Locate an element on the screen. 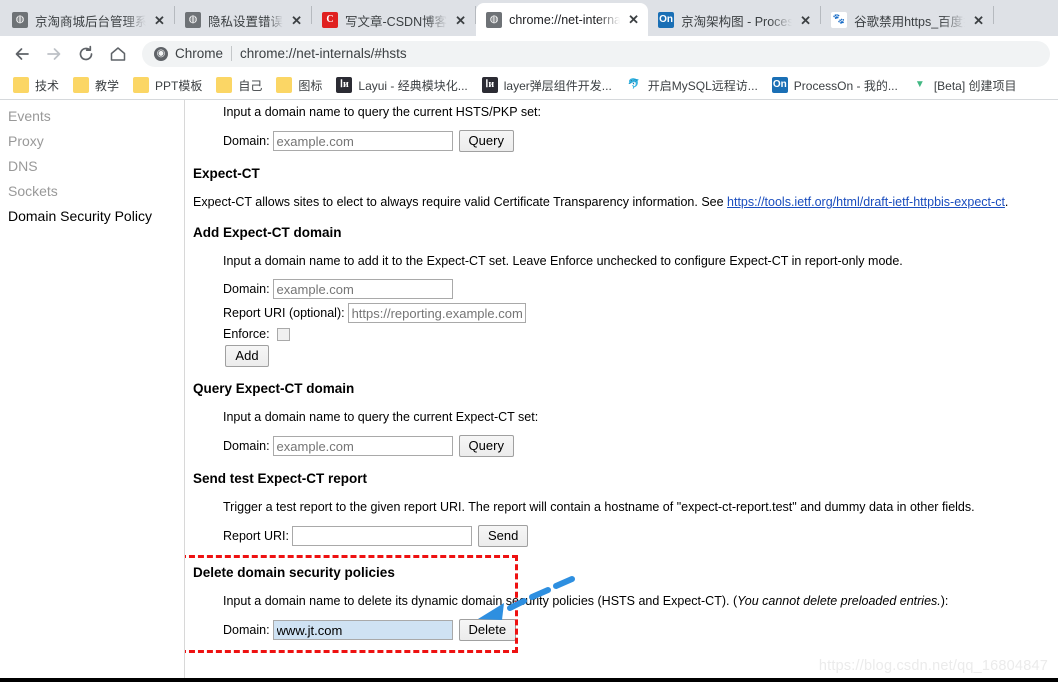 The height and width of the screenshot is (682, 1058). add-expect-ct-report-uri-label: Report URI (optional): is located at coordinates (284, 313).